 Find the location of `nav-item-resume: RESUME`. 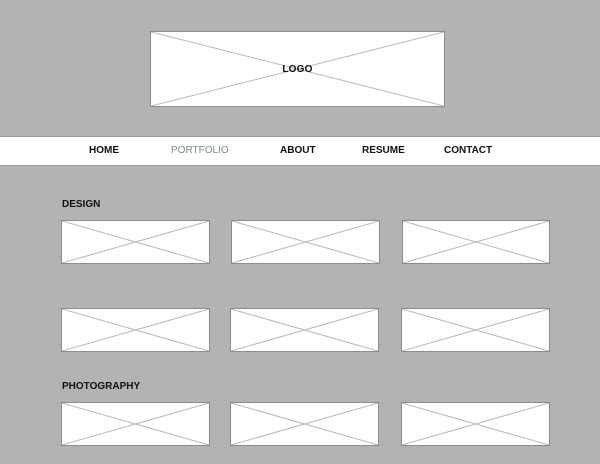

nav-item-resume: RESUME is located at coordinates (383, 151).